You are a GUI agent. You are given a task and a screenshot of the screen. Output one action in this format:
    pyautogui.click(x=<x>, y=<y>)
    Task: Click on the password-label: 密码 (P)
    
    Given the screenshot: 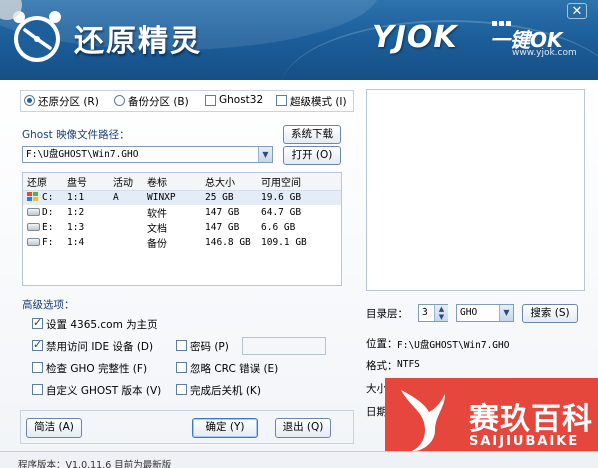 What is the action you would take?
    pyautogui.click(x=209, y=346)
    